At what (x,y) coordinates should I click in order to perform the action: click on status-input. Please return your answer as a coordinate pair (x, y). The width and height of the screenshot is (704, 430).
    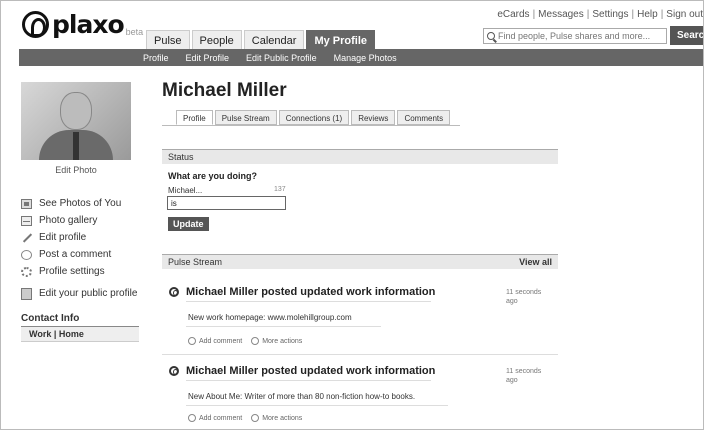
    Looking at the image, I should click on (226, 203).